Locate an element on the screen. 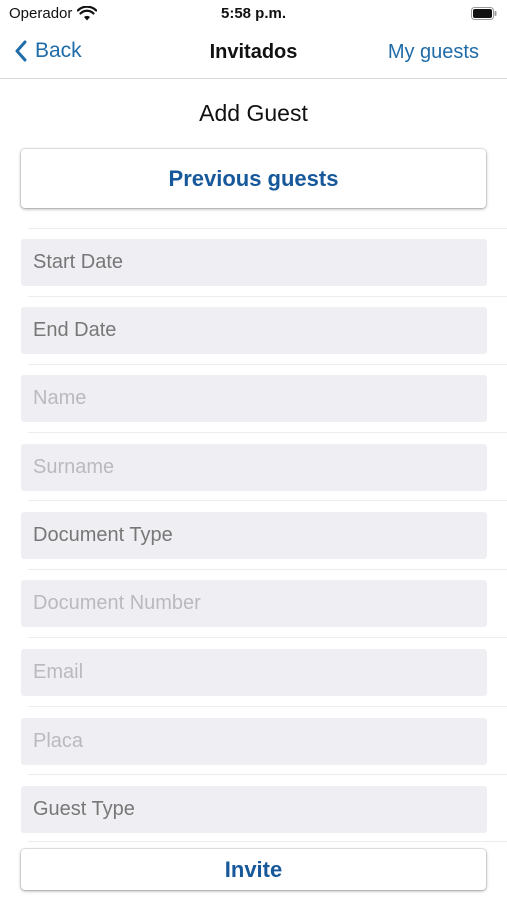 The width and height of the screenshot is (507, 900). surname-input: Surname is located at coordinates (254, 467).